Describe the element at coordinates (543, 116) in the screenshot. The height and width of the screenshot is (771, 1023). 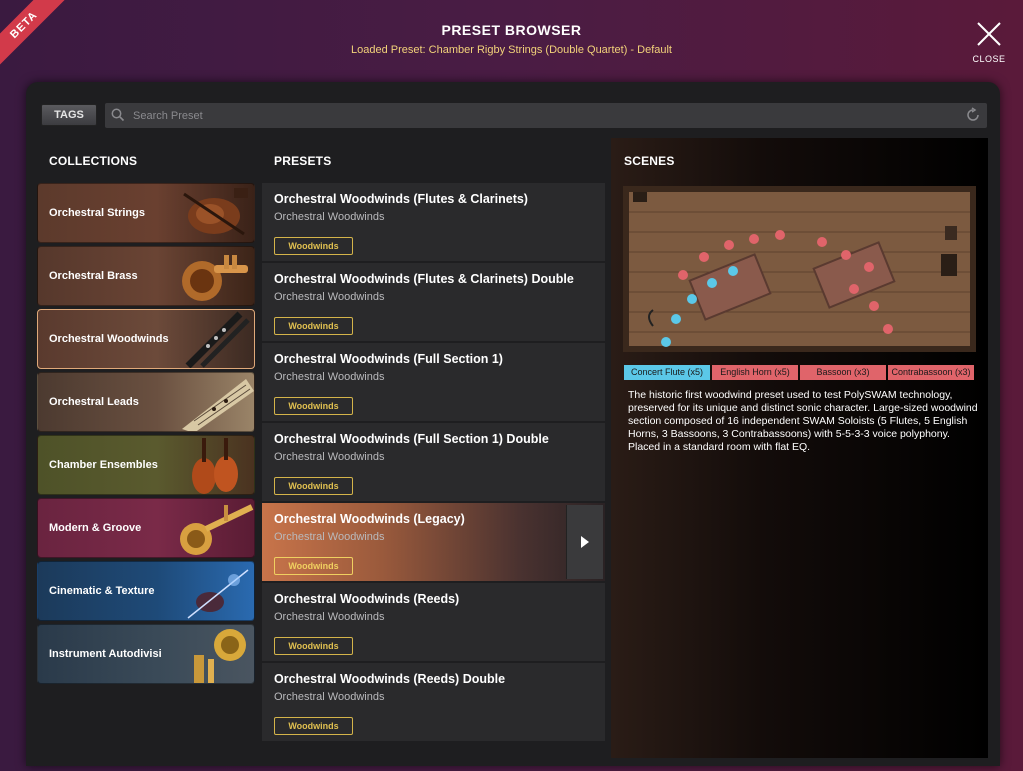
I see `search-input` at that location.